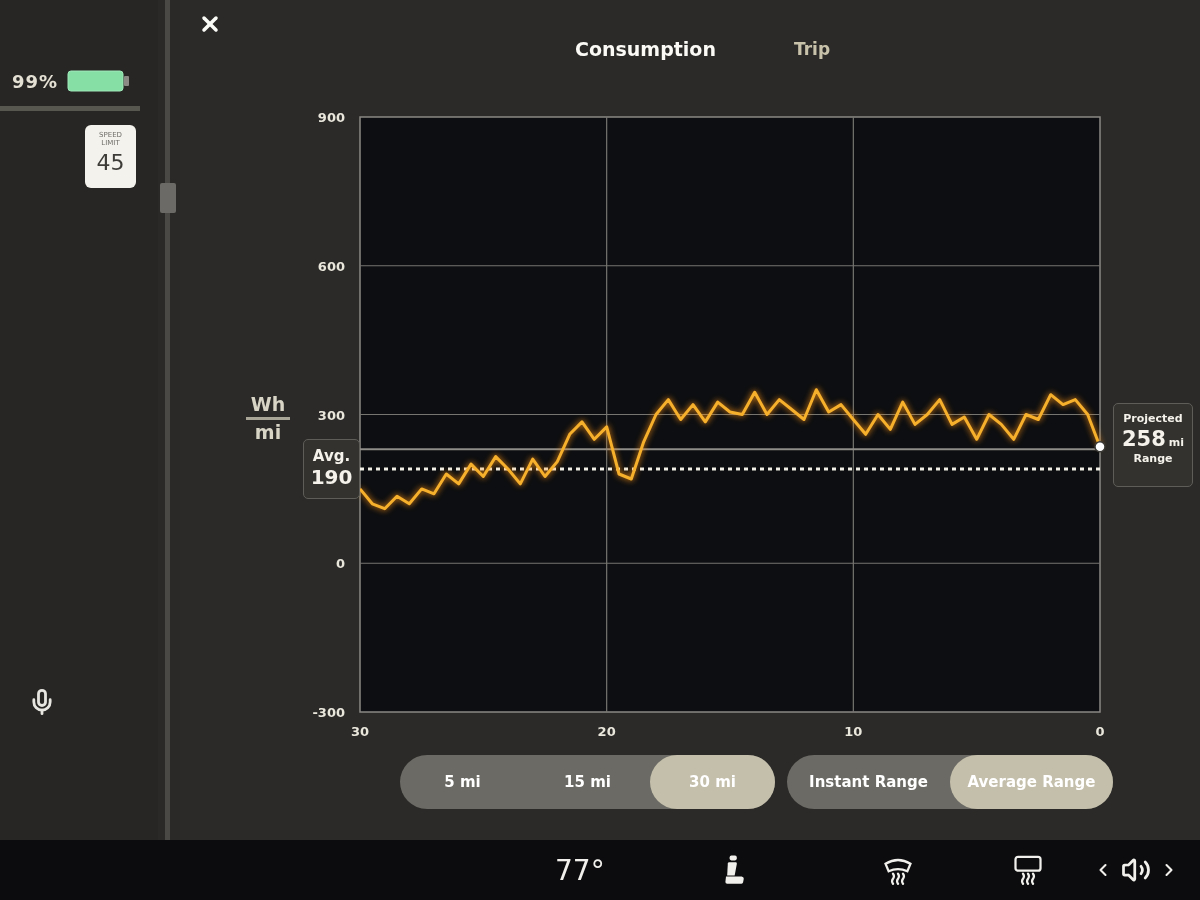 Image resolution: width=1200 pixels, height=900 pixels. What do you see at coordinates (645, 49) in the screenshot?
I see `tab: Consumption` at bounding box center [645, 49].